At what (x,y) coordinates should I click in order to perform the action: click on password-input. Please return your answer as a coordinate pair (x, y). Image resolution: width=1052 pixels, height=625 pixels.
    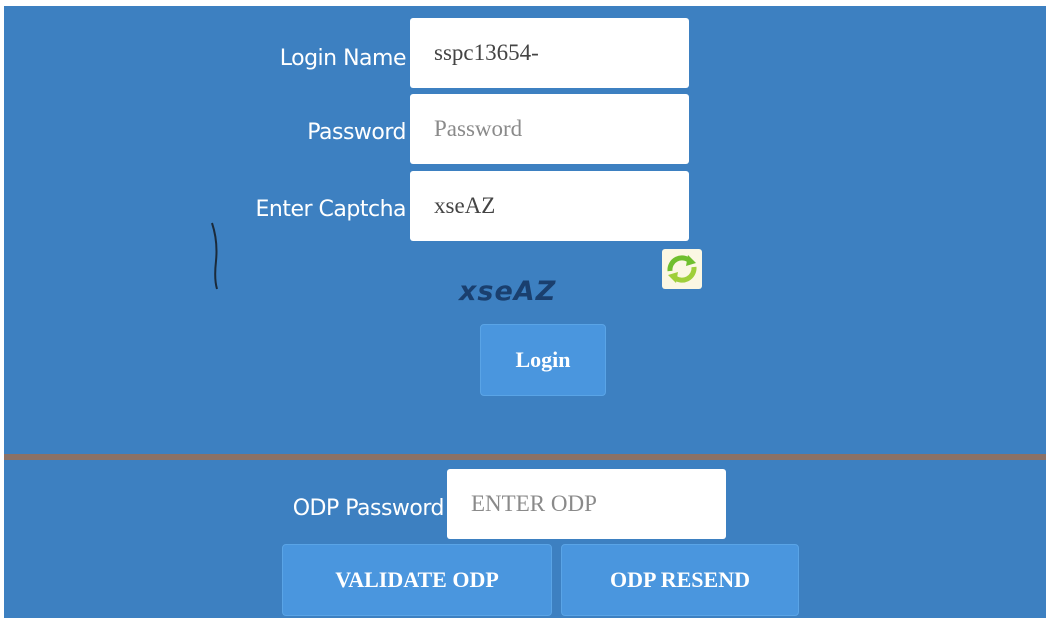
    Looking at the image, I should click on (549, 129).